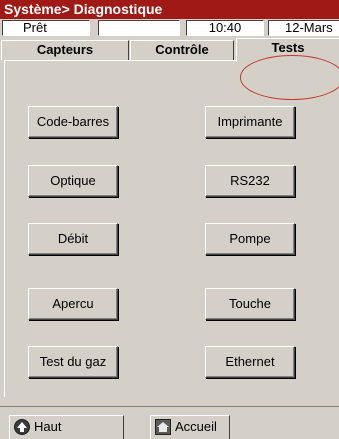 The image size is (339, 439). I want to click on tab-controle: Contrôle, so click(182, 50).